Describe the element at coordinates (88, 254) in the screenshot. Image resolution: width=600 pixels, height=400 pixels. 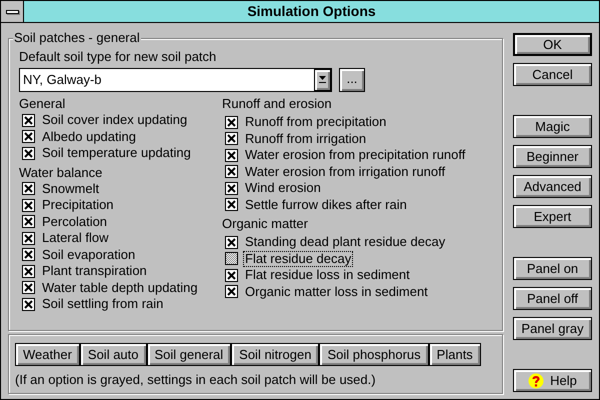
I see `option-label: Soil evaporation` at that location.